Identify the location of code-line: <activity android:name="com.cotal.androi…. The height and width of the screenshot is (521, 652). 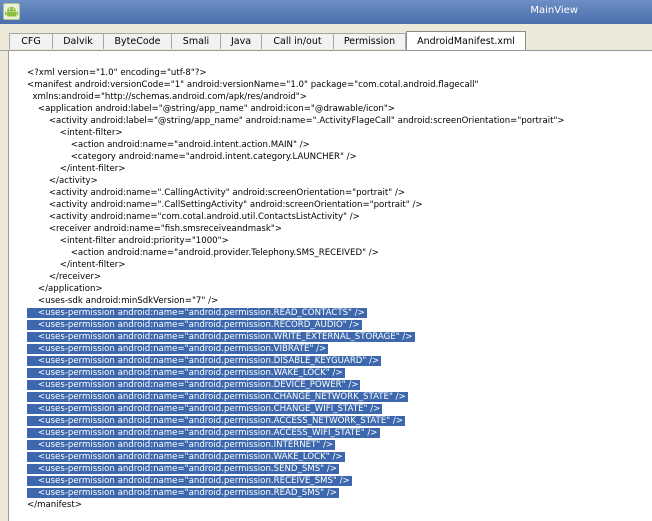
(297, 217).